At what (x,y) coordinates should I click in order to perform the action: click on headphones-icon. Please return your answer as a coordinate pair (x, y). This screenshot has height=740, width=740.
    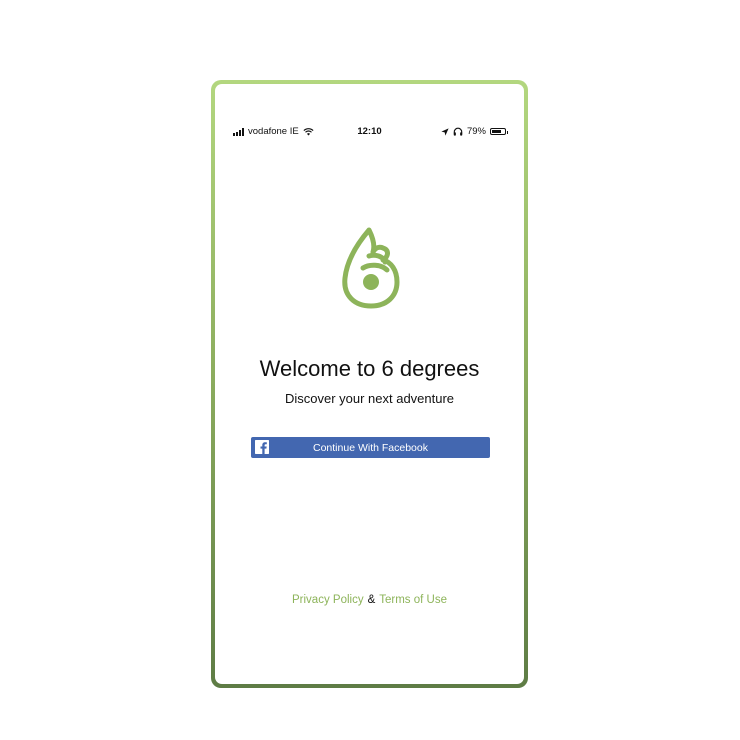
    Looking at the image, I should click on (458, 131).